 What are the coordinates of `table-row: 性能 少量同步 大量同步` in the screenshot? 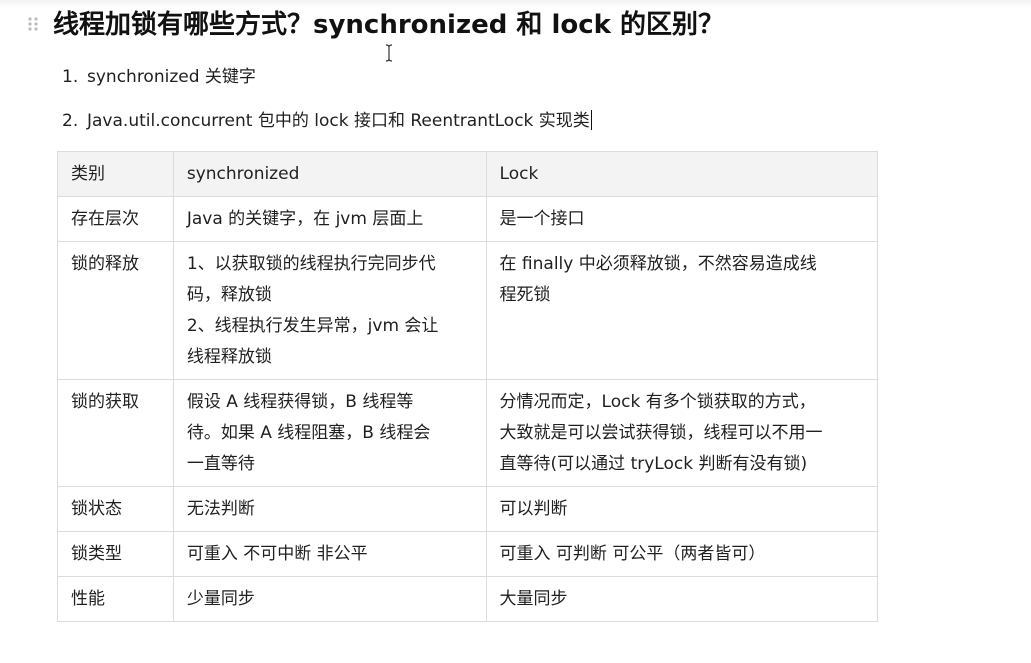 It's located at (468, 599).